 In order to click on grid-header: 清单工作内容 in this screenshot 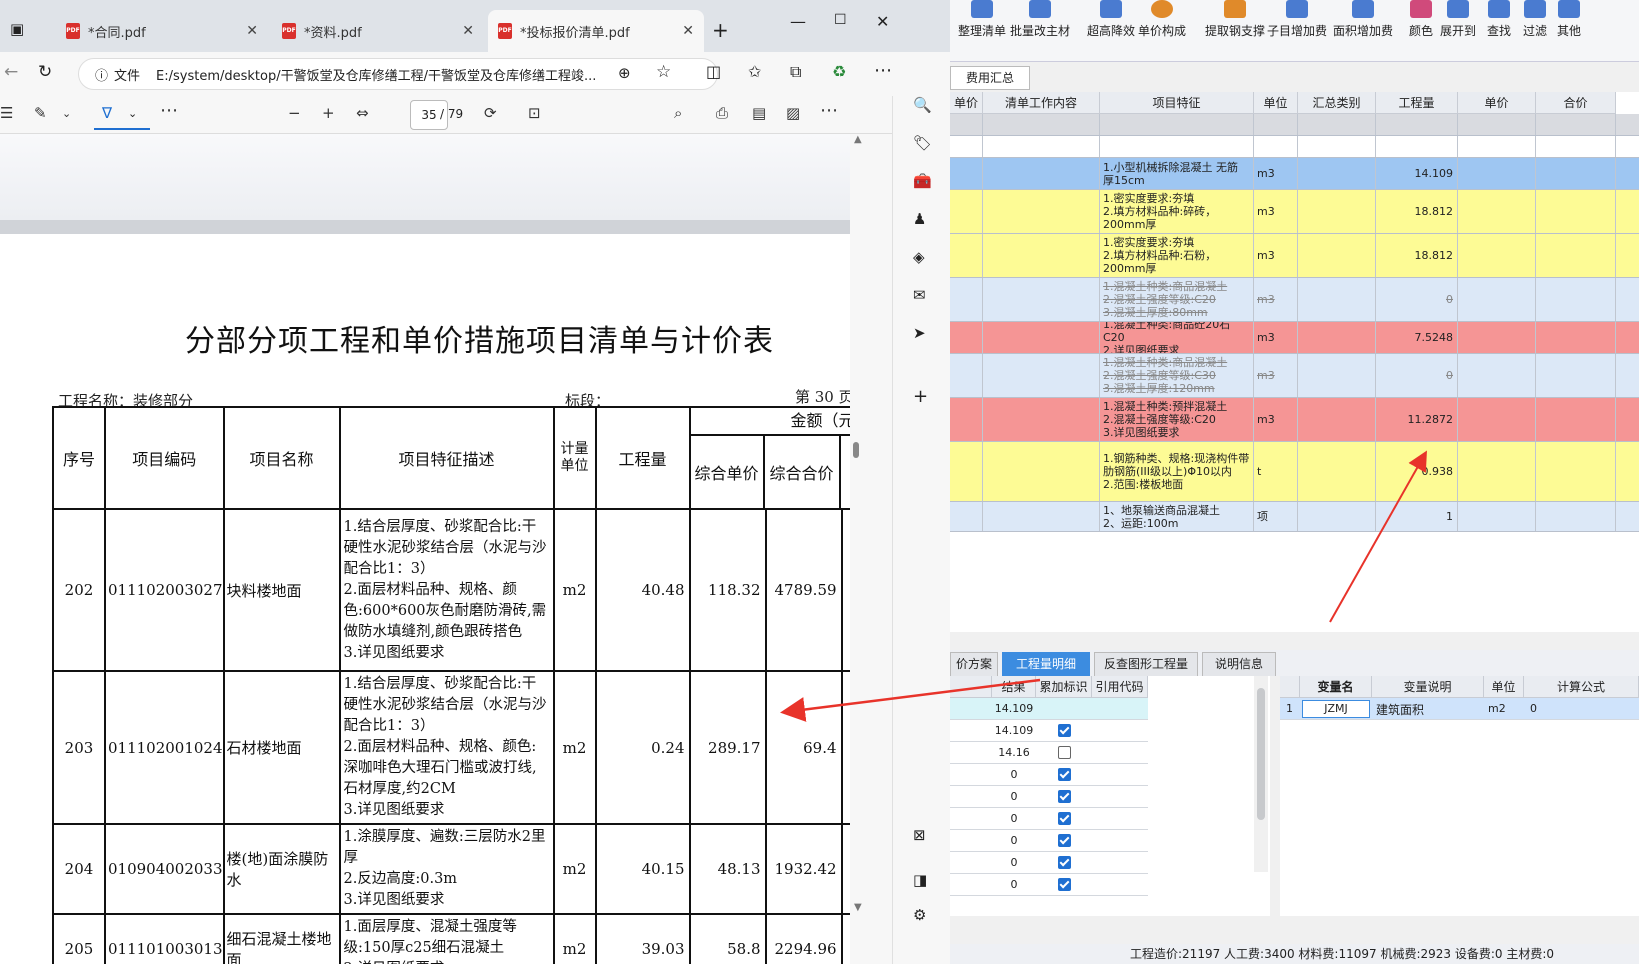, I will do `click(1041, 103)`.